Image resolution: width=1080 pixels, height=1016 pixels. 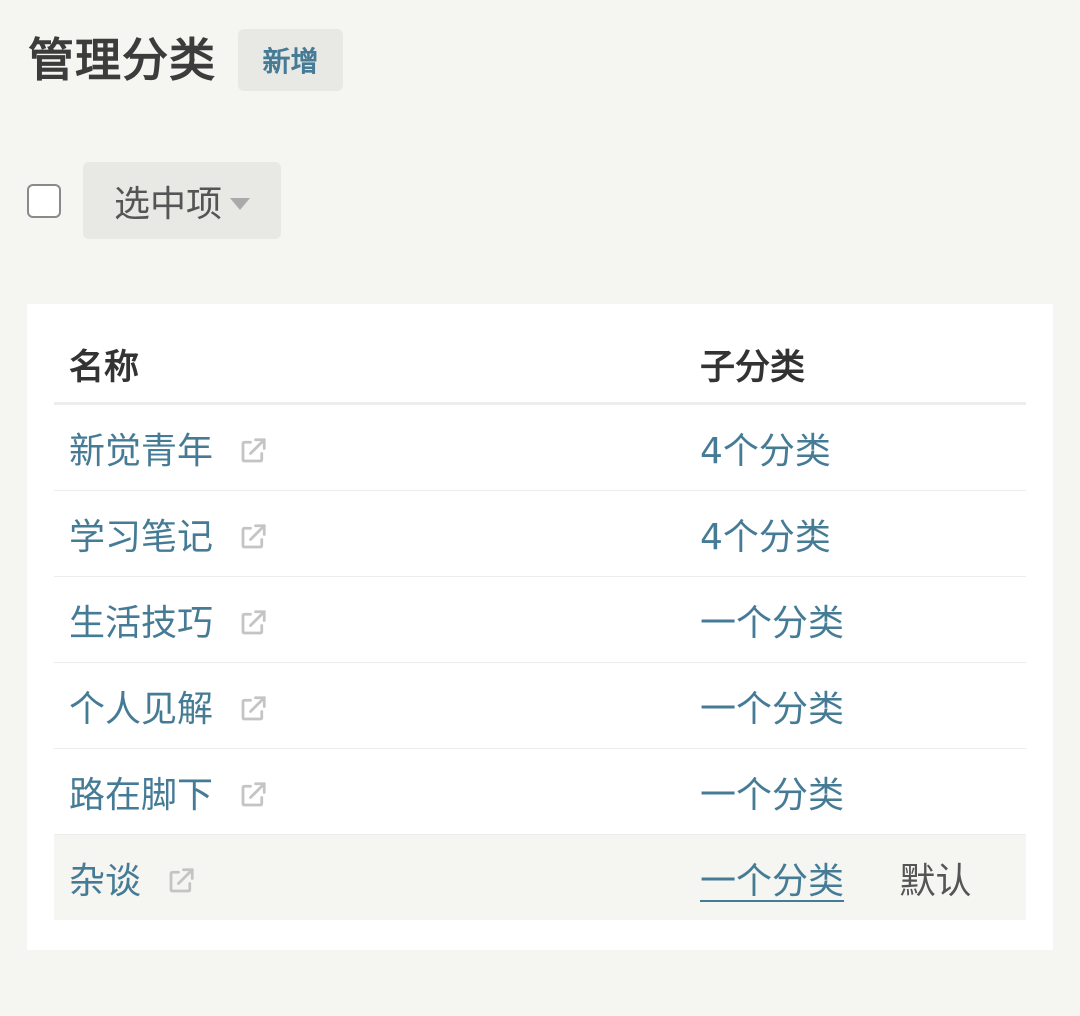 I want to click on name-cell: 杂谈, so click(x=369, y=877).